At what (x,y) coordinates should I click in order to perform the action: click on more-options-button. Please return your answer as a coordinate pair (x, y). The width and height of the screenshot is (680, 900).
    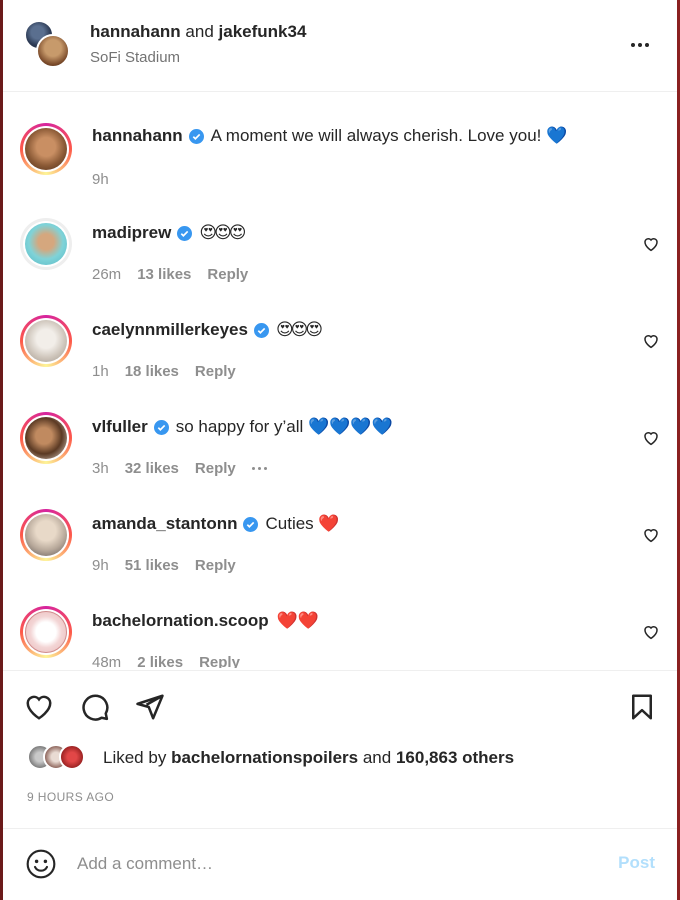
    Looking at the image, I should click on (640, 45).